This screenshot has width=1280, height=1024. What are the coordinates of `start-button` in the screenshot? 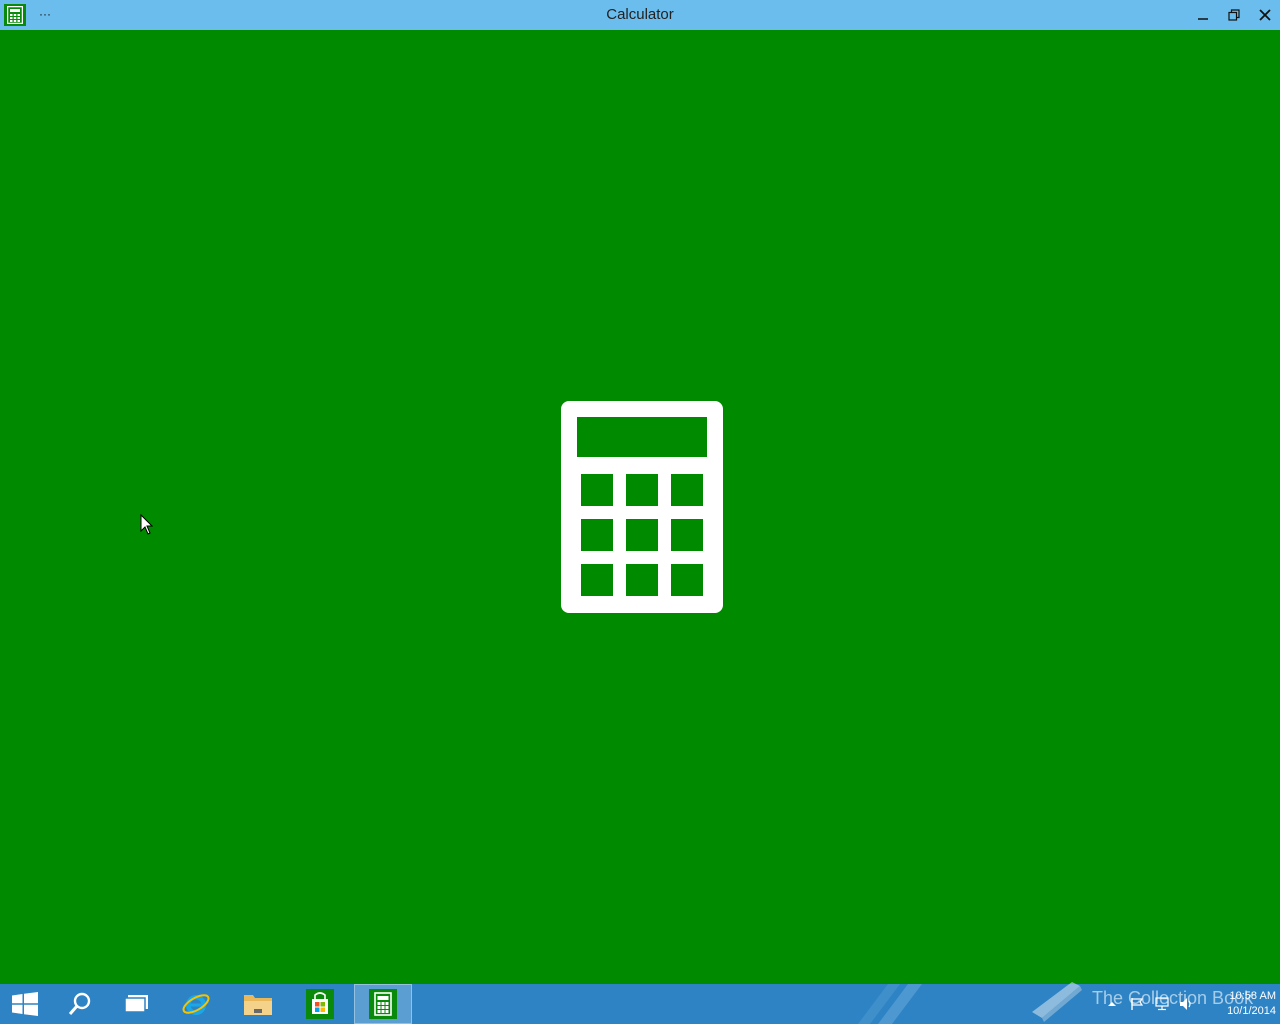 It's located at (25, 1004).